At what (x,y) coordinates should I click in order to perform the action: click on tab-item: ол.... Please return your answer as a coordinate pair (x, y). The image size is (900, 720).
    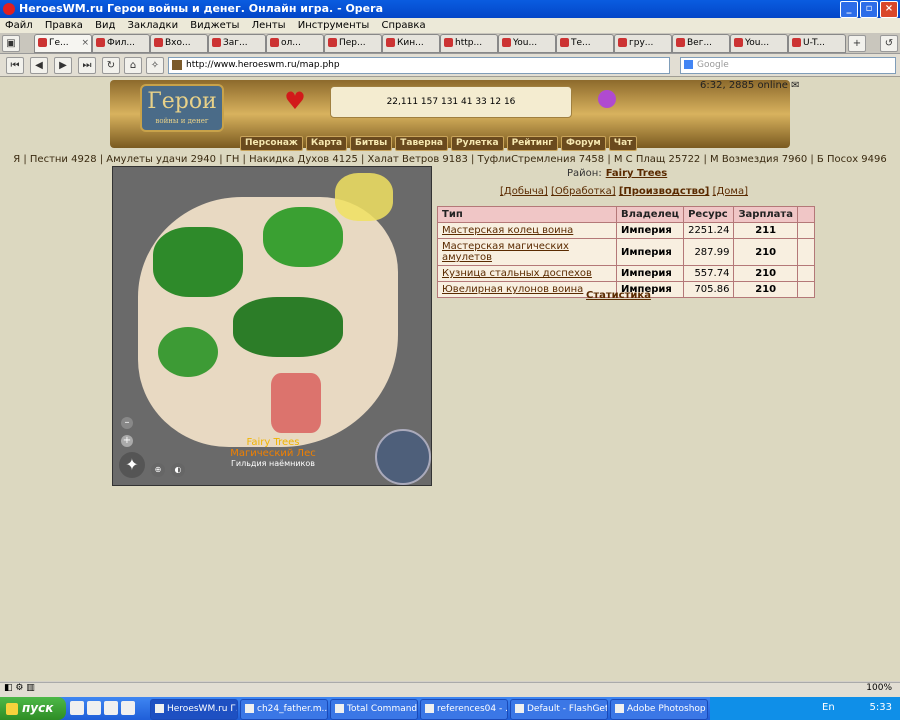
    Looking at the image, I should click on (295, 43).